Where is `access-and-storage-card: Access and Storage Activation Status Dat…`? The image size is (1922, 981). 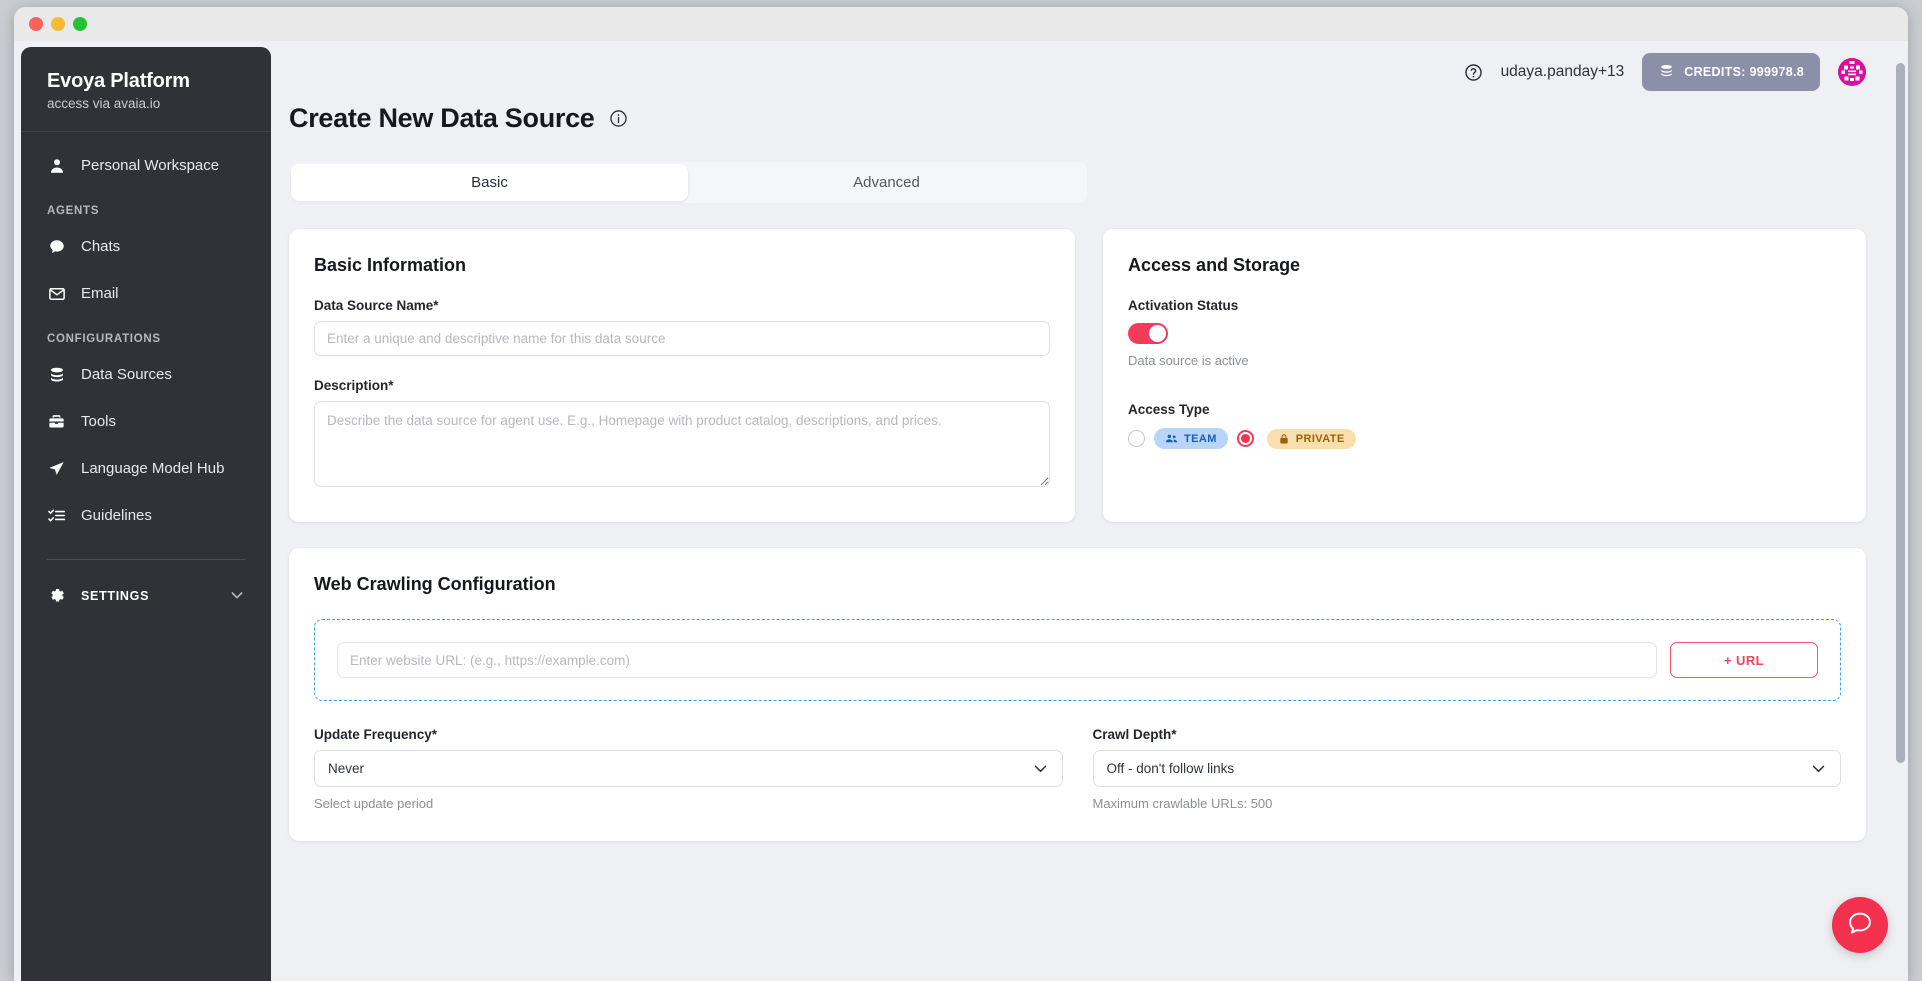 access-and-storage-card: Access and Storage Activation Status Dat… is located at coordinates (1484, 375).